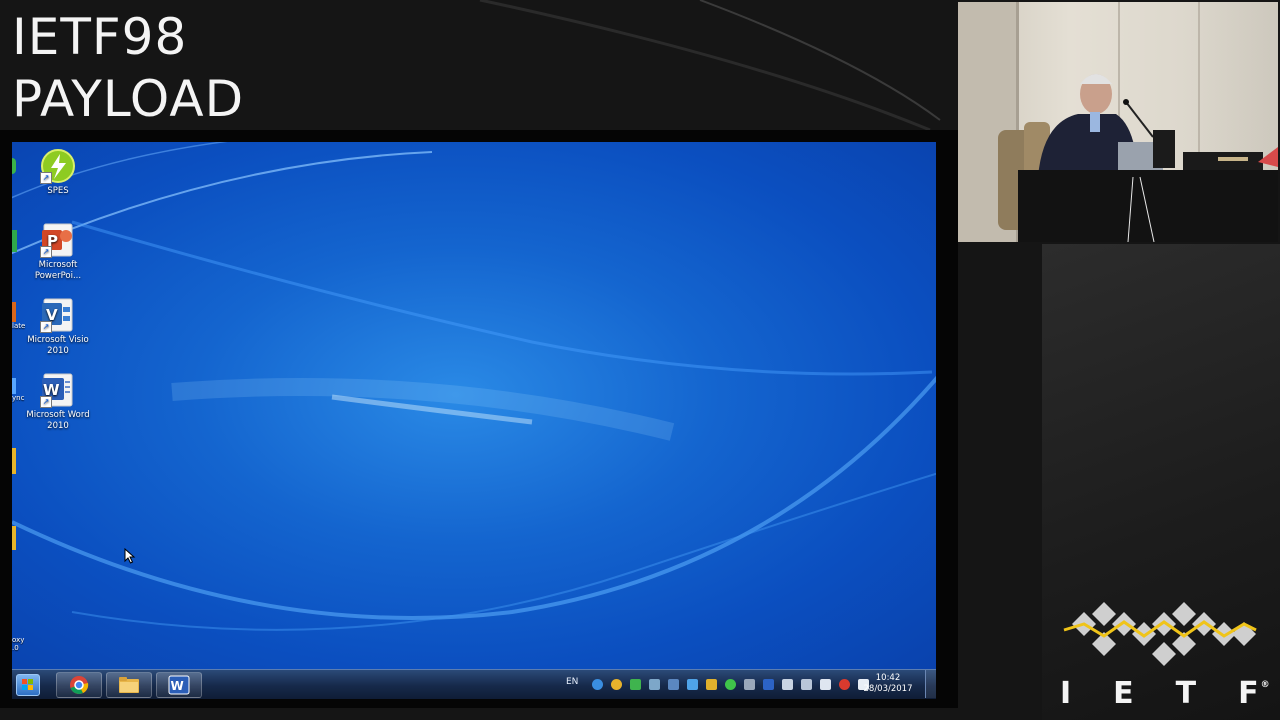  Describe the element at coordinates (1265, 685) in the screenshot. I see `ietf-trademark: ®` at that location.